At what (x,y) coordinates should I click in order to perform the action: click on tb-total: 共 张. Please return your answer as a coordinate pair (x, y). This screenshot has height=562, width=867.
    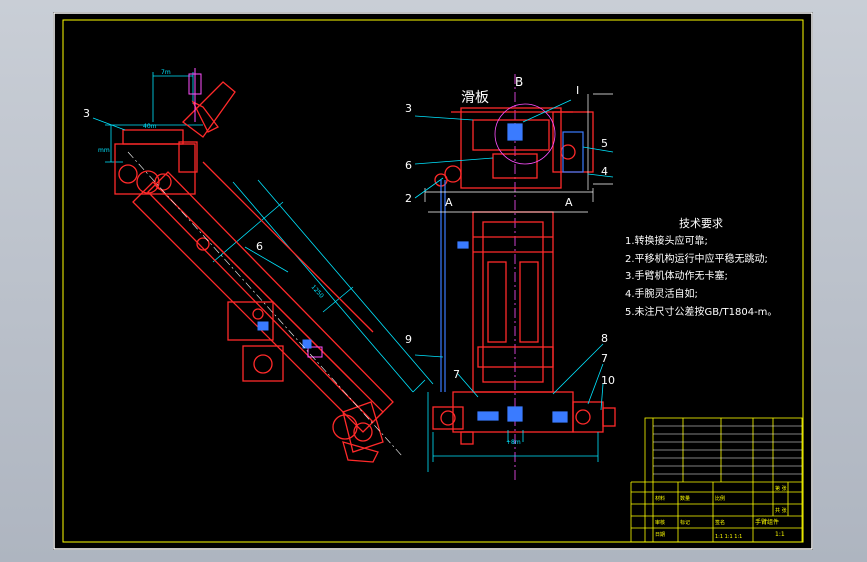
    Looking at the image, I should click on (781, 510).